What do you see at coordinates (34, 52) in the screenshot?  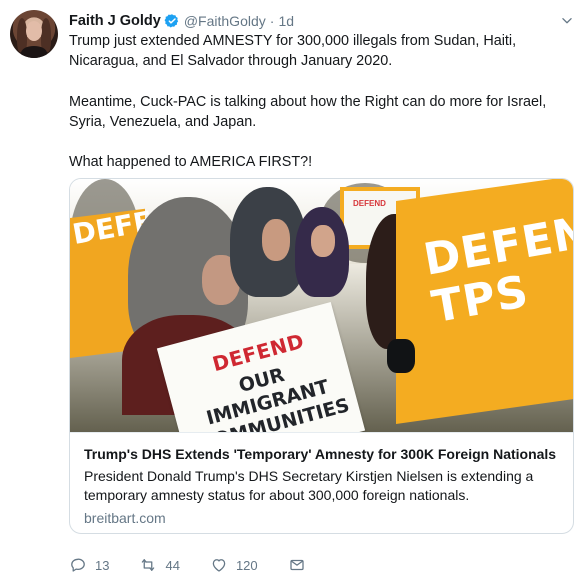 I see `avatar-top` at bounding box center [34, 52].